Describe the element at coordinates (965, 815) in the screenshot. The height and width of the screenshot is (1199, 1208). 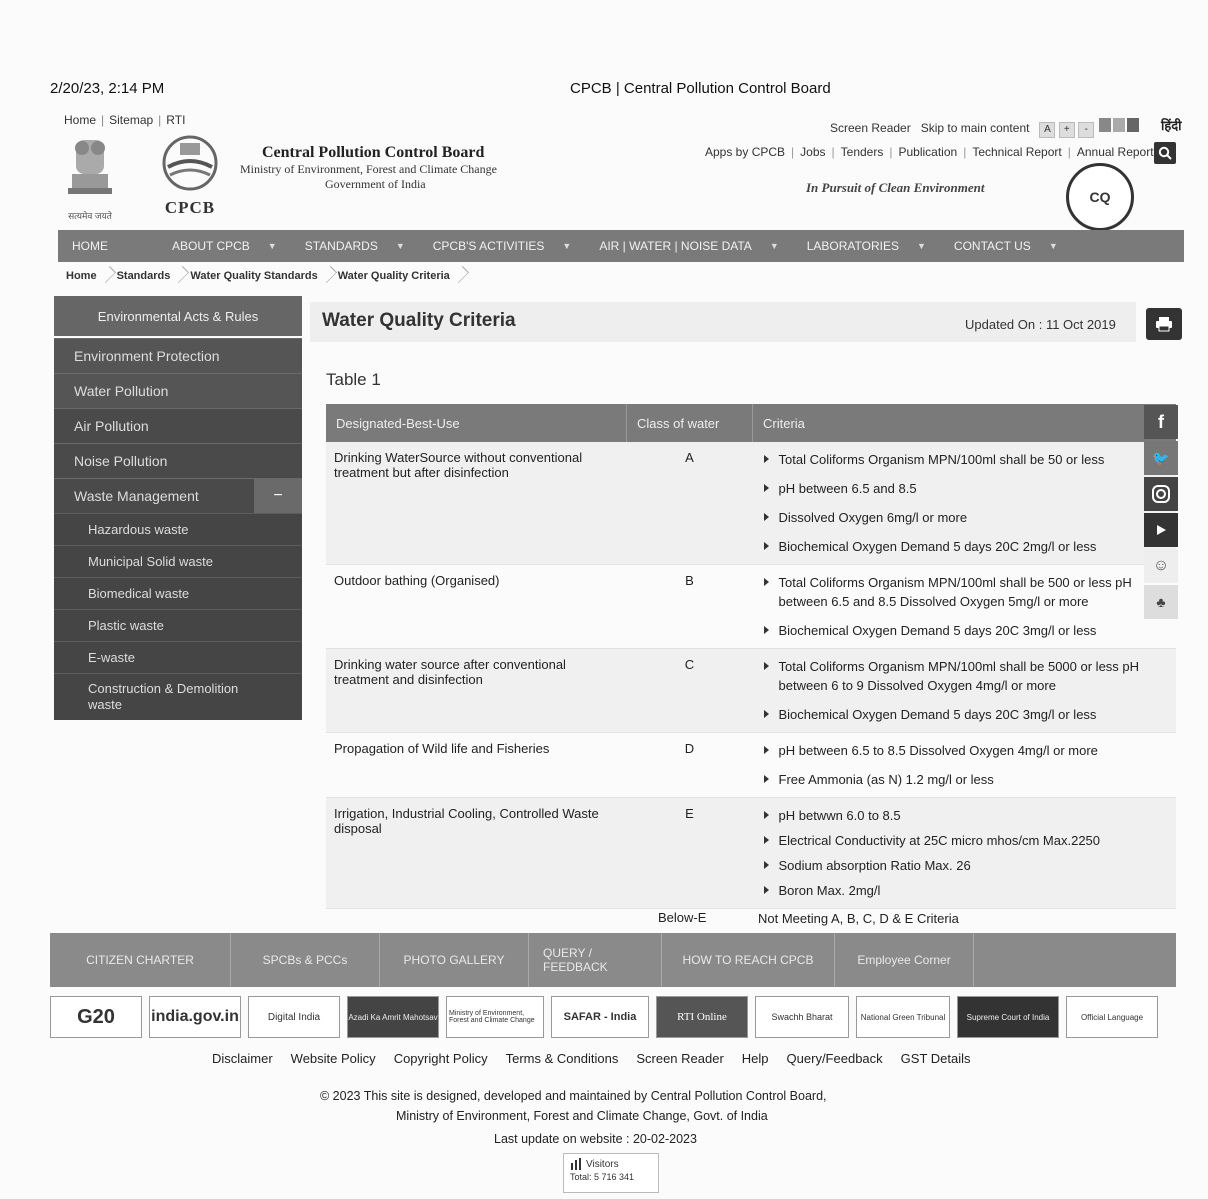
I see `criteria-item: pH betwwn 6.0 to 8.5` at that location.